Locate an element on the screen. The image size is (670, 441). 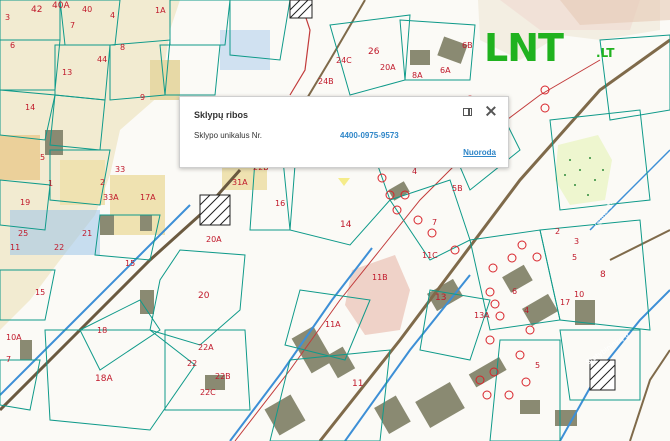
parcel-label: 1A is located at coordinates (160, 10).